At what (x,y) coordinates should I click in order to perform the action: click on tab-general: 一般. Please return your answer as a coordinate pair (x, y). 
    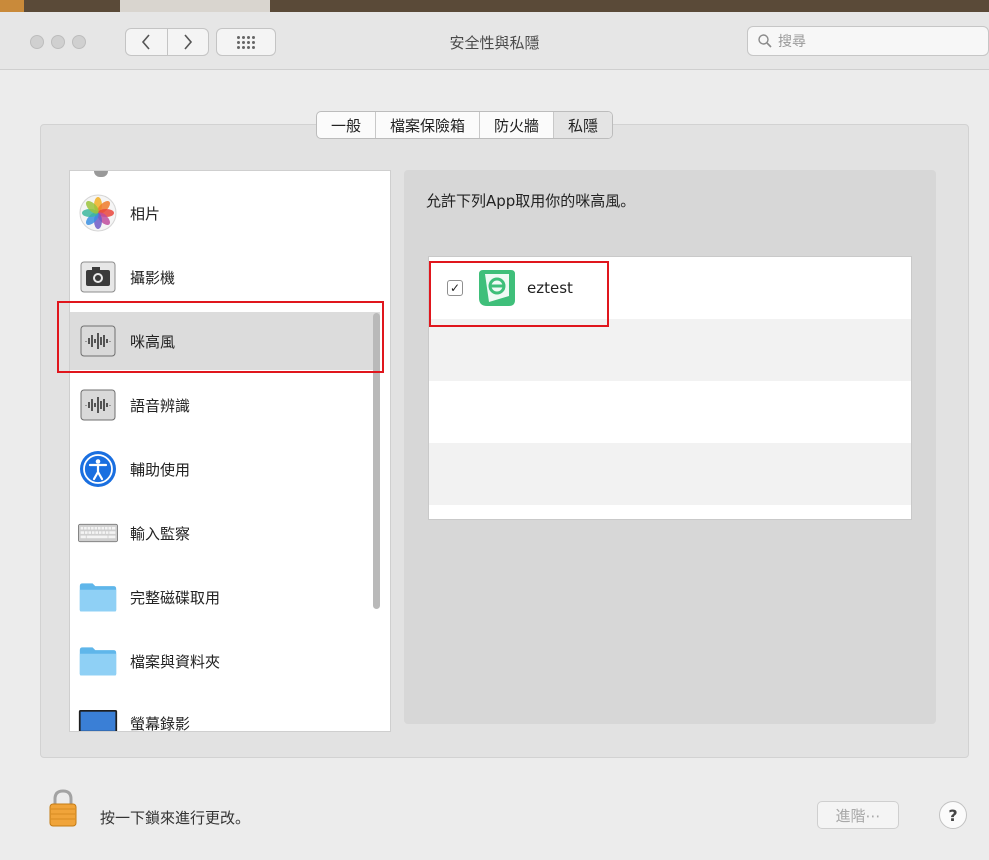
    Looking at the image, I should click on (346, 125).